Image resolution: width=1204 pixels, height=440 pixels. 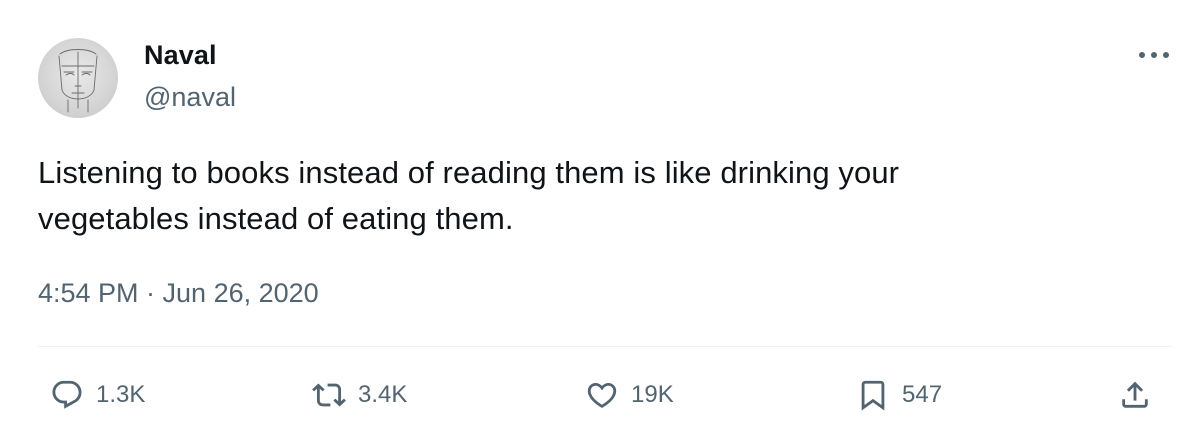 What do you see at coordinates (383, 394) in the screenshot?
I see `retweet-count: 3.4K` at bounding box center [383, 394].